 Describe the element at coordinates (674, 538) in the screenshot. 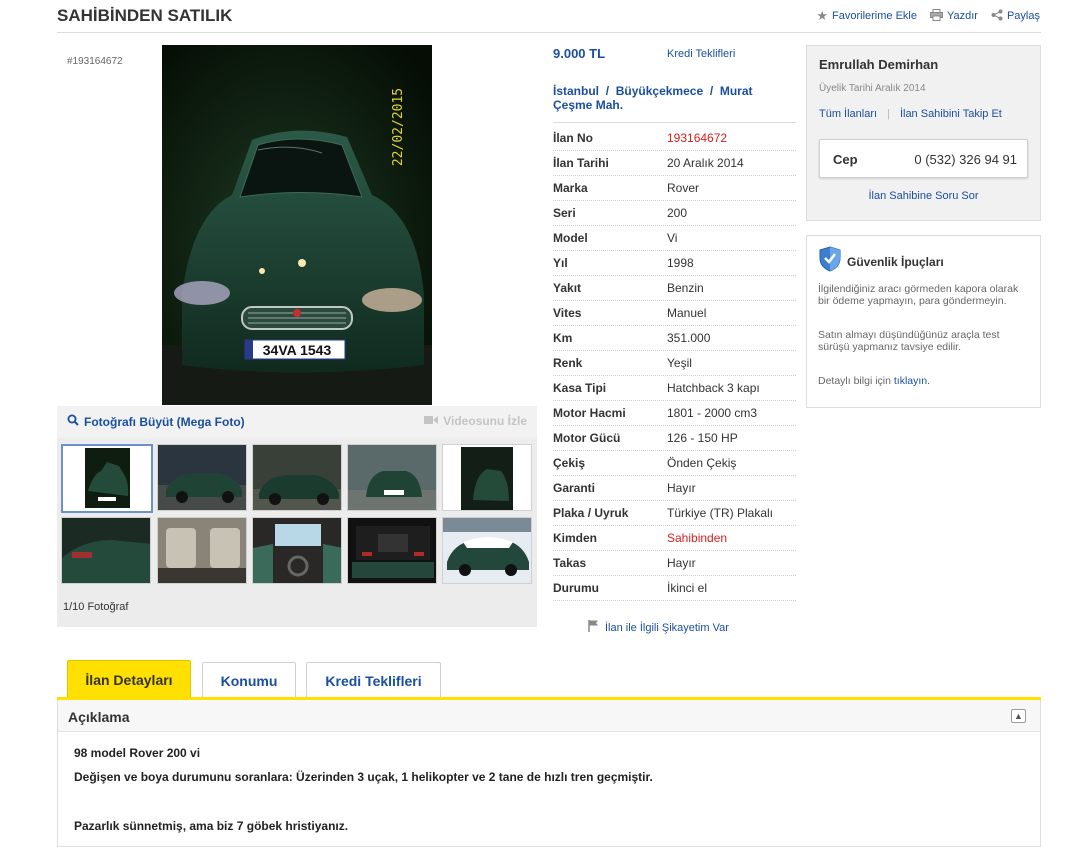

I see `spec-row: Kimden Sahibinden` at that location.